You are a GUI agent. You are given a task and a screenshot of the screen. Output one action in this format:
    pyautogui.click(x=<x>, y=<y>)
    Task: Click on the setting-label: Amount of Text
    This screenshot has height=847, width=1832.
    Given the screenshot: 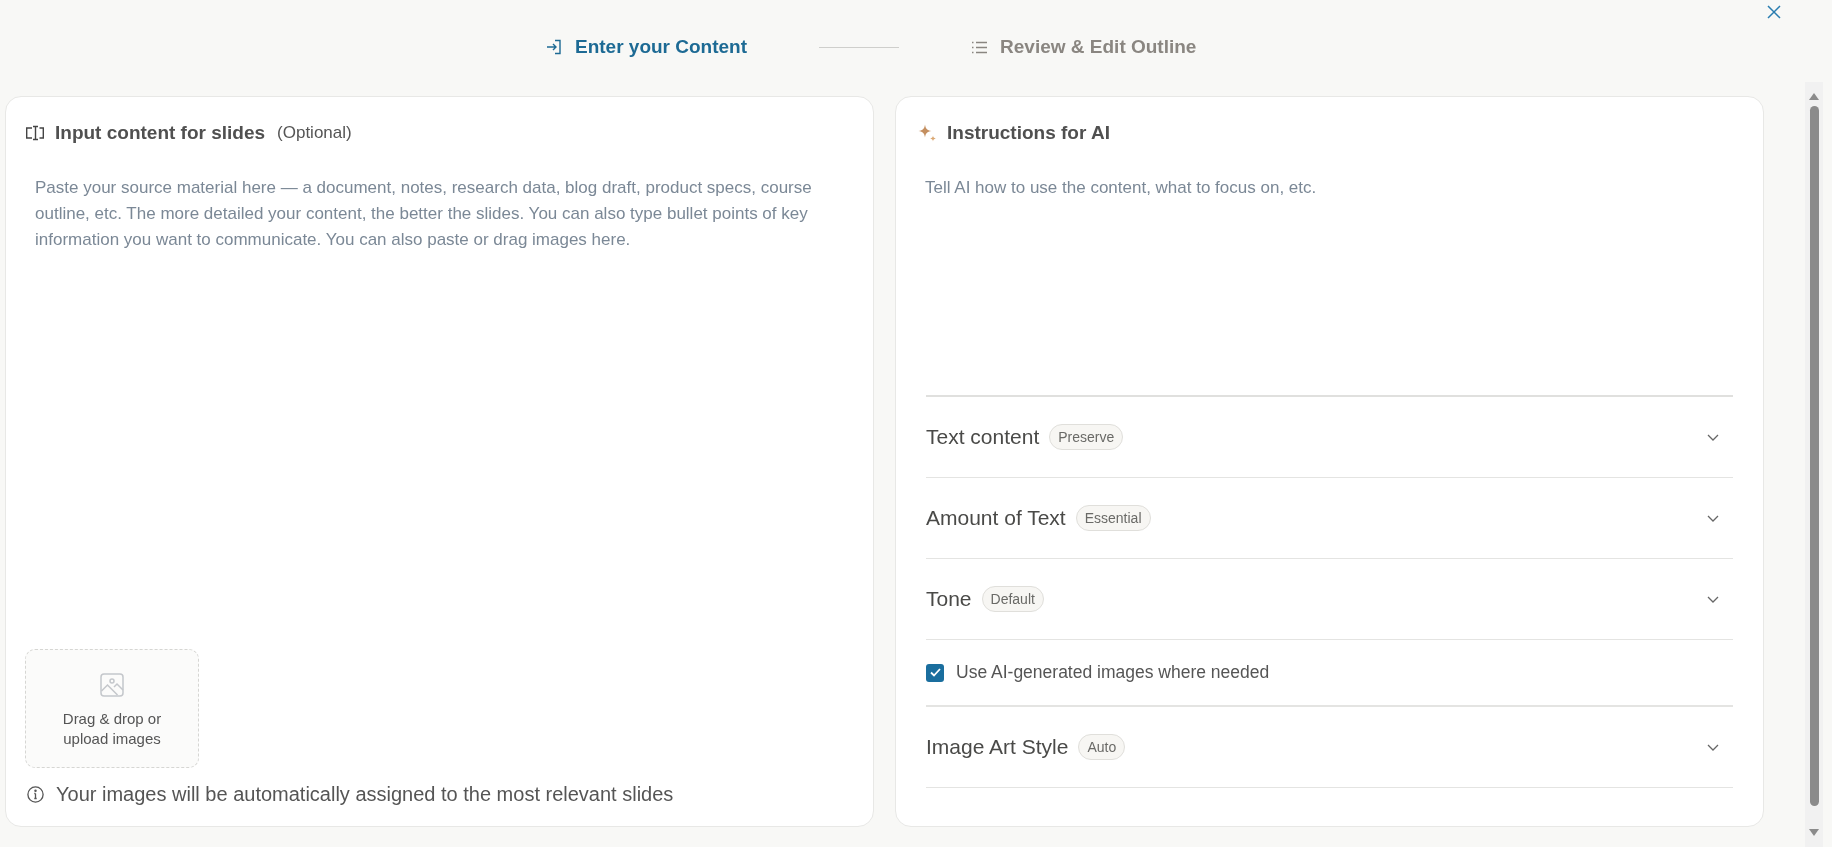 What is the action you would take?
    pyautogui.click(x=996, y=518)
    